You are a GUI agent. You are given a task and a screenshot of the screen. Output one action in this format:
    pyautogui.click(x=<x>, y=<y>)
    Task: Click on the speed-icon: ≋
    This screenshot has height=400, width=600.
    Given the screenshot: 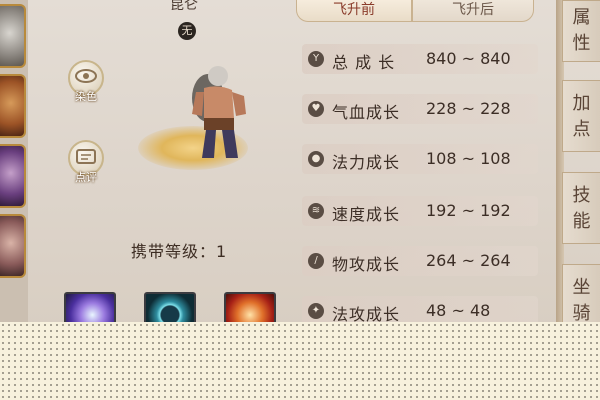 What is the action you would take?
    pyautogui.click(x=316, y=211)
    